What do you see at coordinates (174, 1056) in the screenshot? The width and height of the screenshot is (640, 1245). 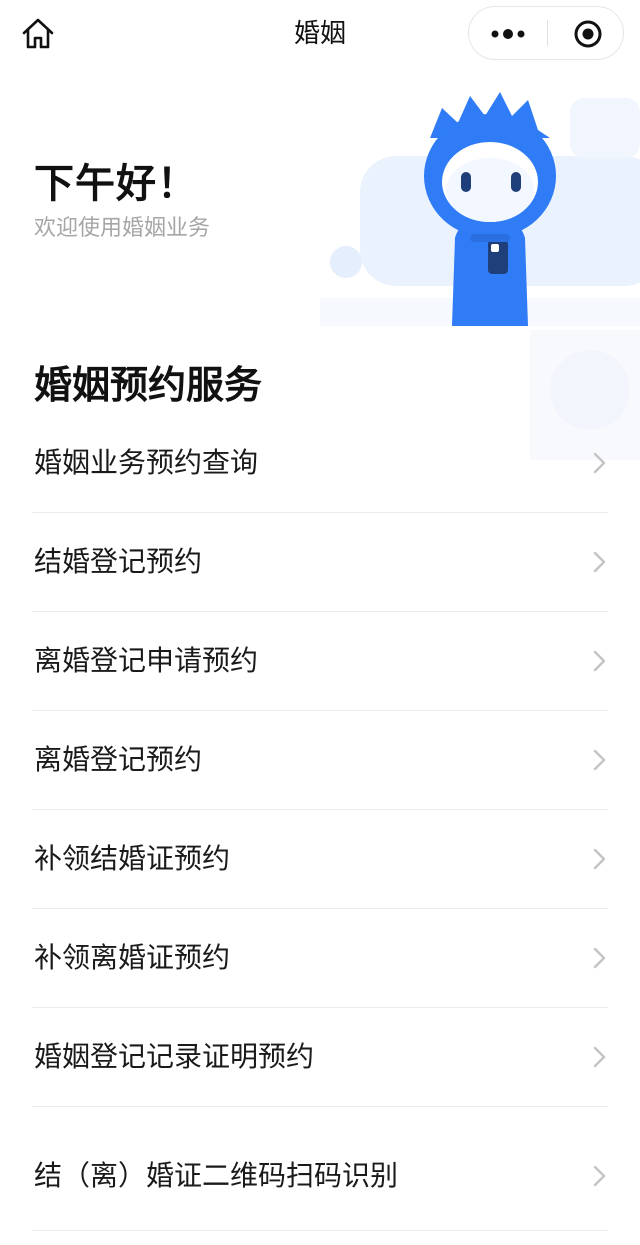 I see `menu-item-label: 婚姻登记记录证明预约` at bounding box center [174, 1056].